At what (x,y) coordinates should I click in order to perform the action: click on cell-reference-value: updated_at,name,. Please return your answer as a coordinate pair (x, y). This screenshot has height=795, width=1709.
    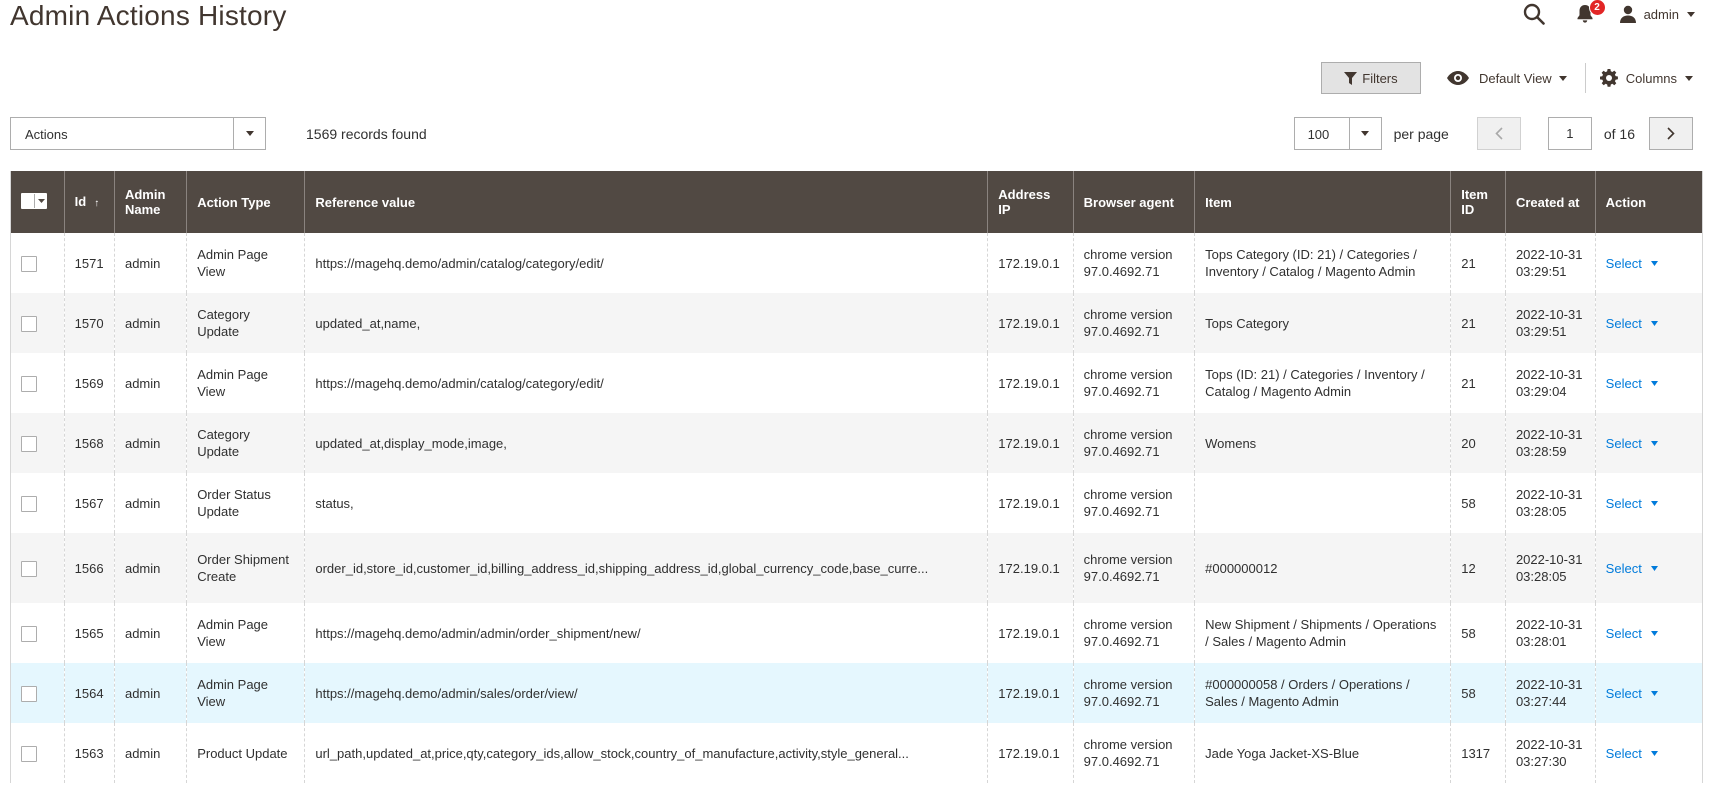
    Looking at the image, I should click on (646, 323).